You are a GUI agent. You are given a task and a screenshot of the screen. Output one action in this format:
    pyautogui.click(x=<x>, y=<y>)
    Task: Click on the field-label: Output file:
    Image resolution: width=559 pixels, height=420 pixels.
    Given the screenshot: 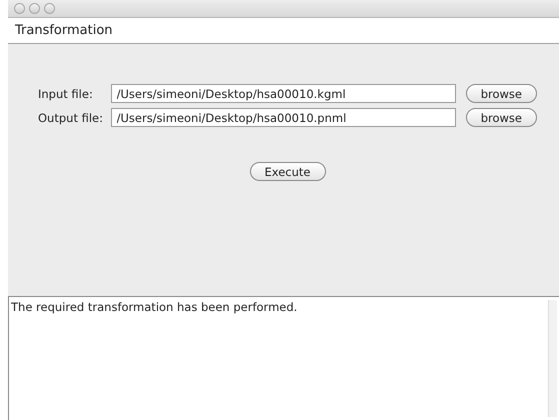 What is the action you would take?
    pyautogui.click(x=71, y=117)
    